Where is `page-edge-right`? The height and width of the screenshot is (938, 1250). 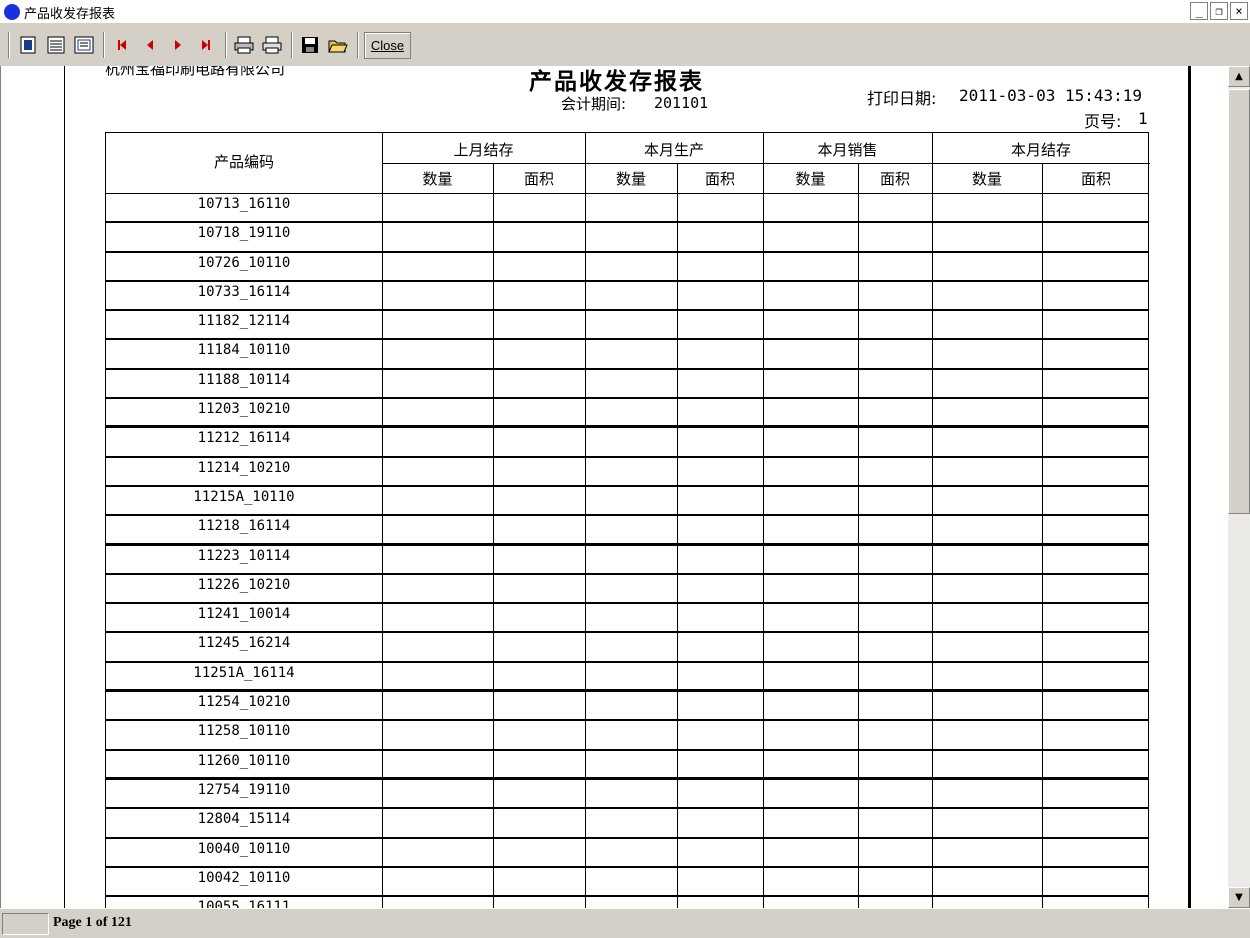 page-edge-right is located at coordinates (1189, 487).